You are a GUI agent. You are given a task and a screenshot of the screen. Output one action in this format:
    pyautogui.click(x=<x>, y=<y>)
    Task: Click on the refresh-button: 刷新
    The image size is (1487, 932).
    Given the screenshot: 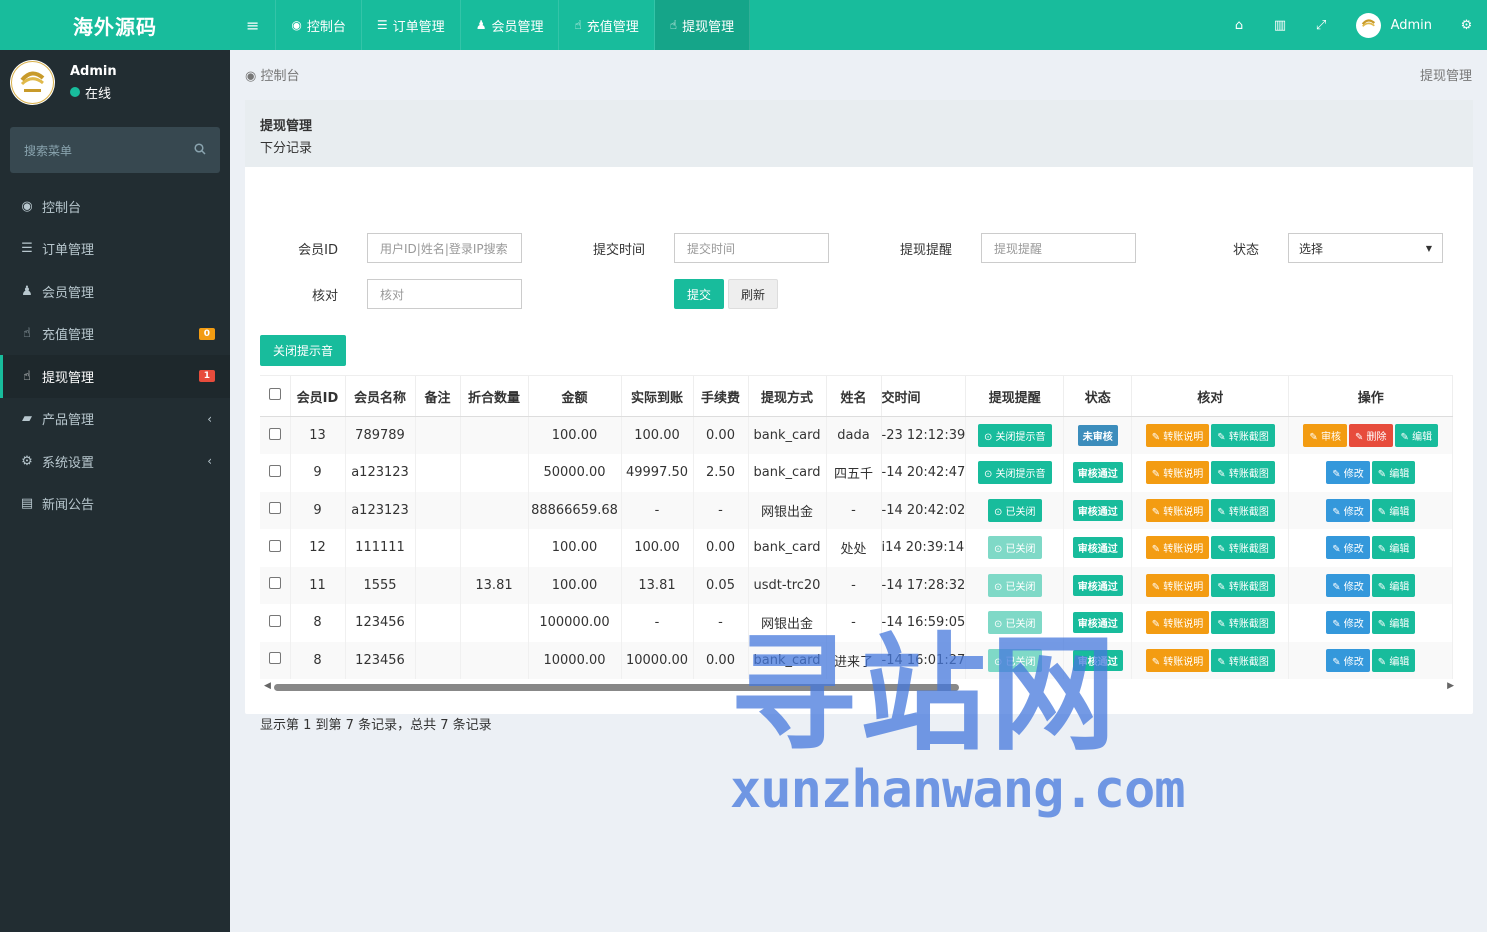 What is the action you would take?
    pyautogui.click(x=753, y=294)
    